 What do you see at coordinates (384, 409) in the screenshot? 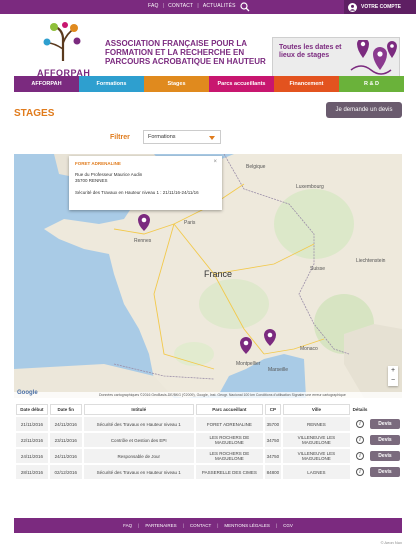
I see `col-header-action` at bounding box center [384, 409].